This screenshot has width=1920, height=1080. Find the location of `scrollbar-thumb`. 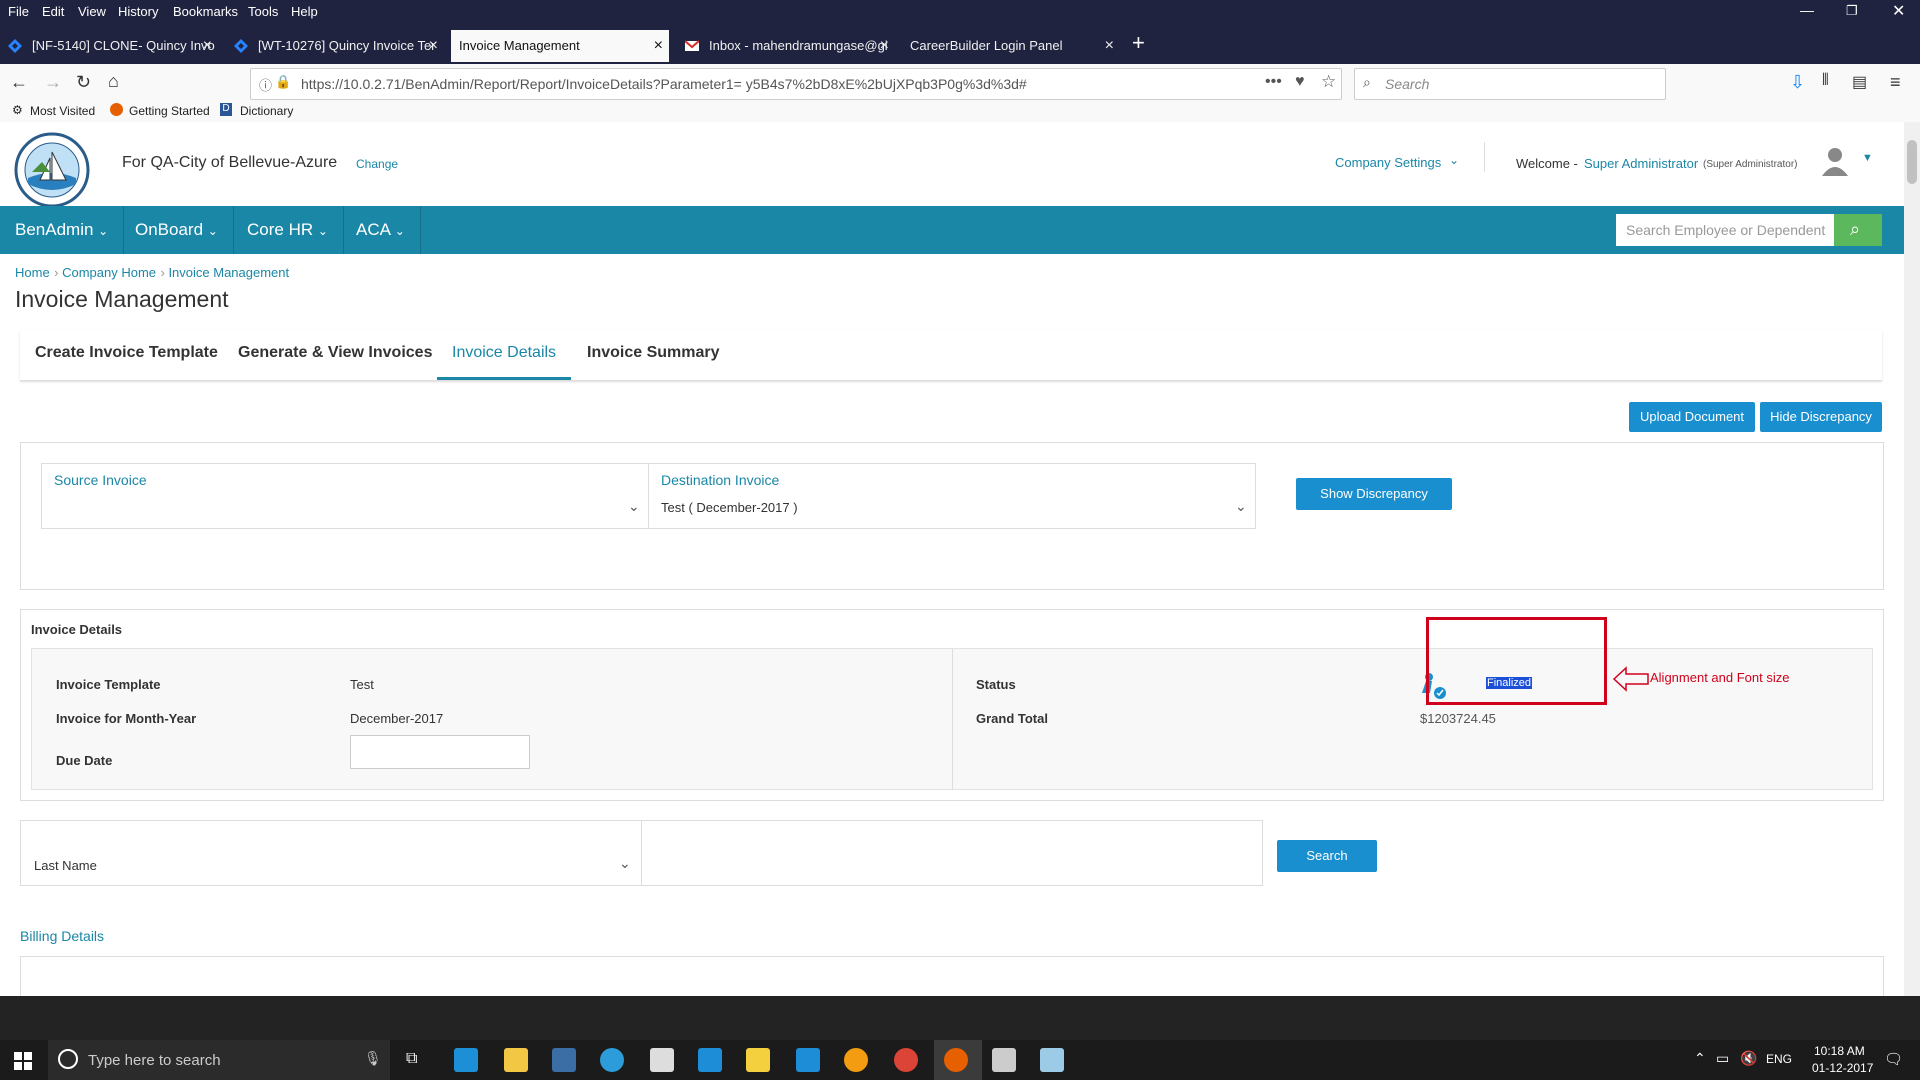

scrollbar-thumb is located at coordinates (1912, 162).